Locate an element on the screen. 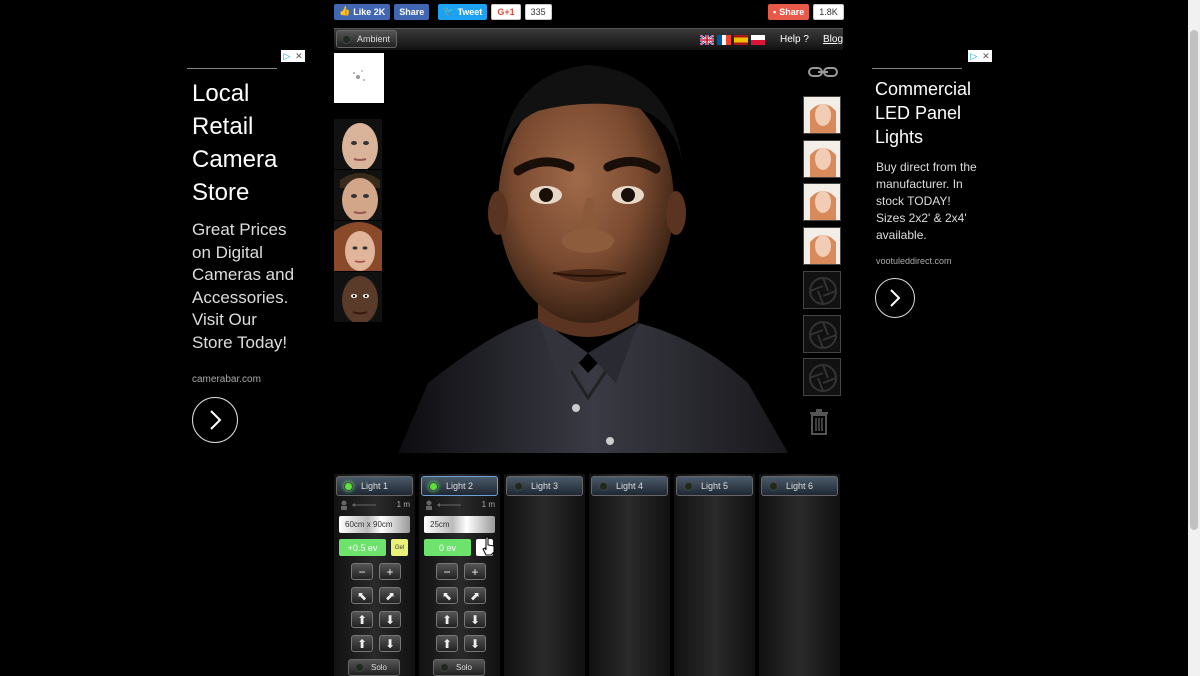  social-bar-right: ▪ Share 1.8K is located at coordinates (806, 11).